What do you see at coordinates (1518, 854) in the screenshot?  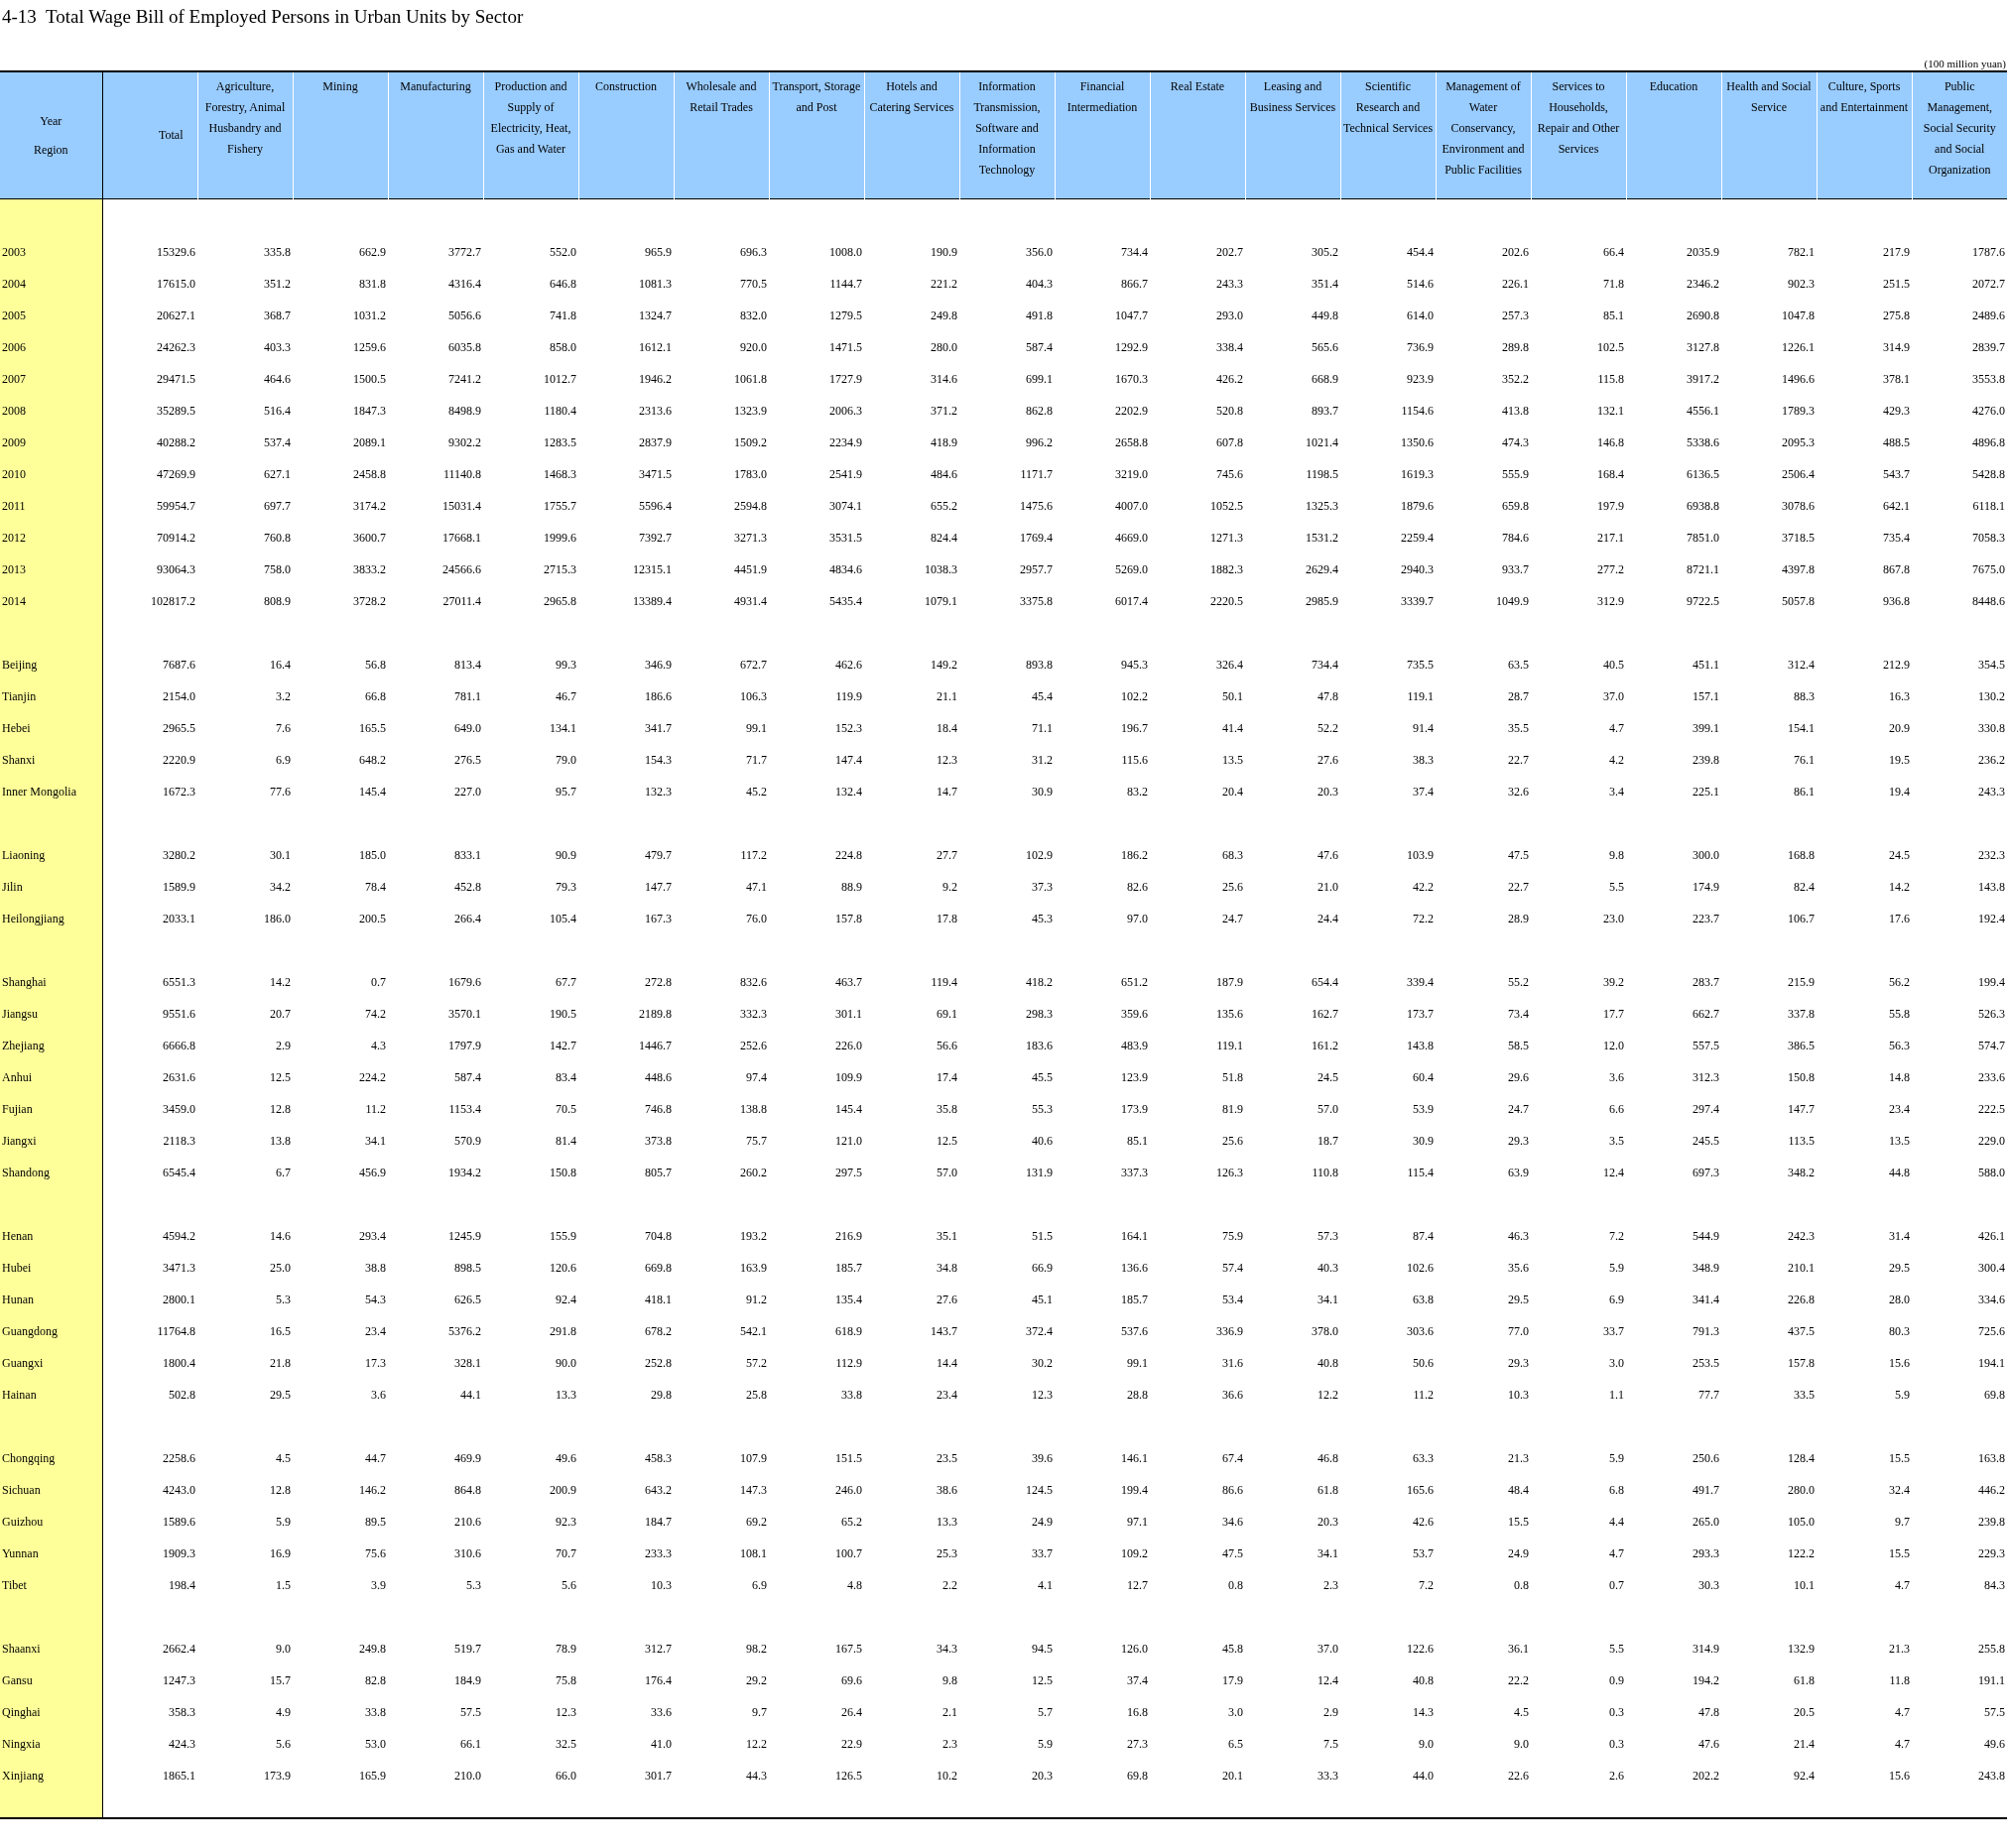 I see `table-cell: 47.5` at bounding box center [1518, 854].